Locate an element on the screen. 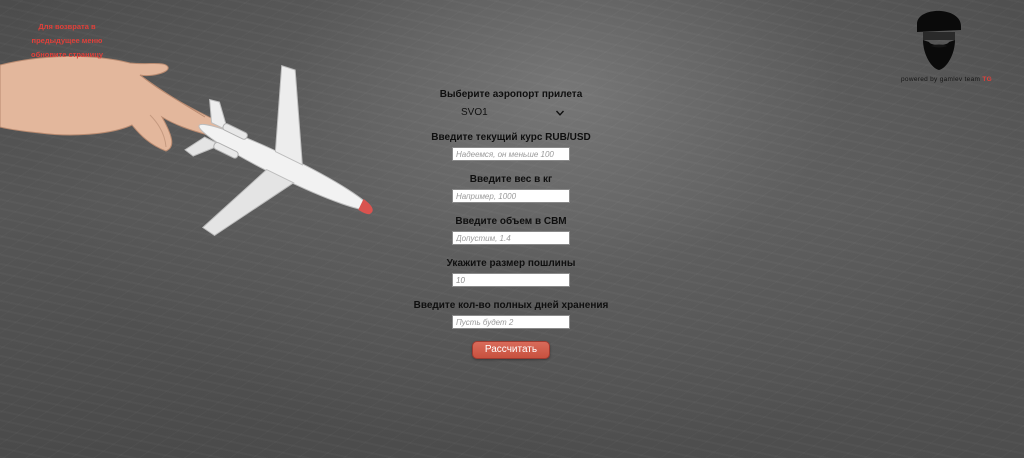 The height and width of the screenshot is (458, 1024). duty-input is located at coordinates (511, 280).